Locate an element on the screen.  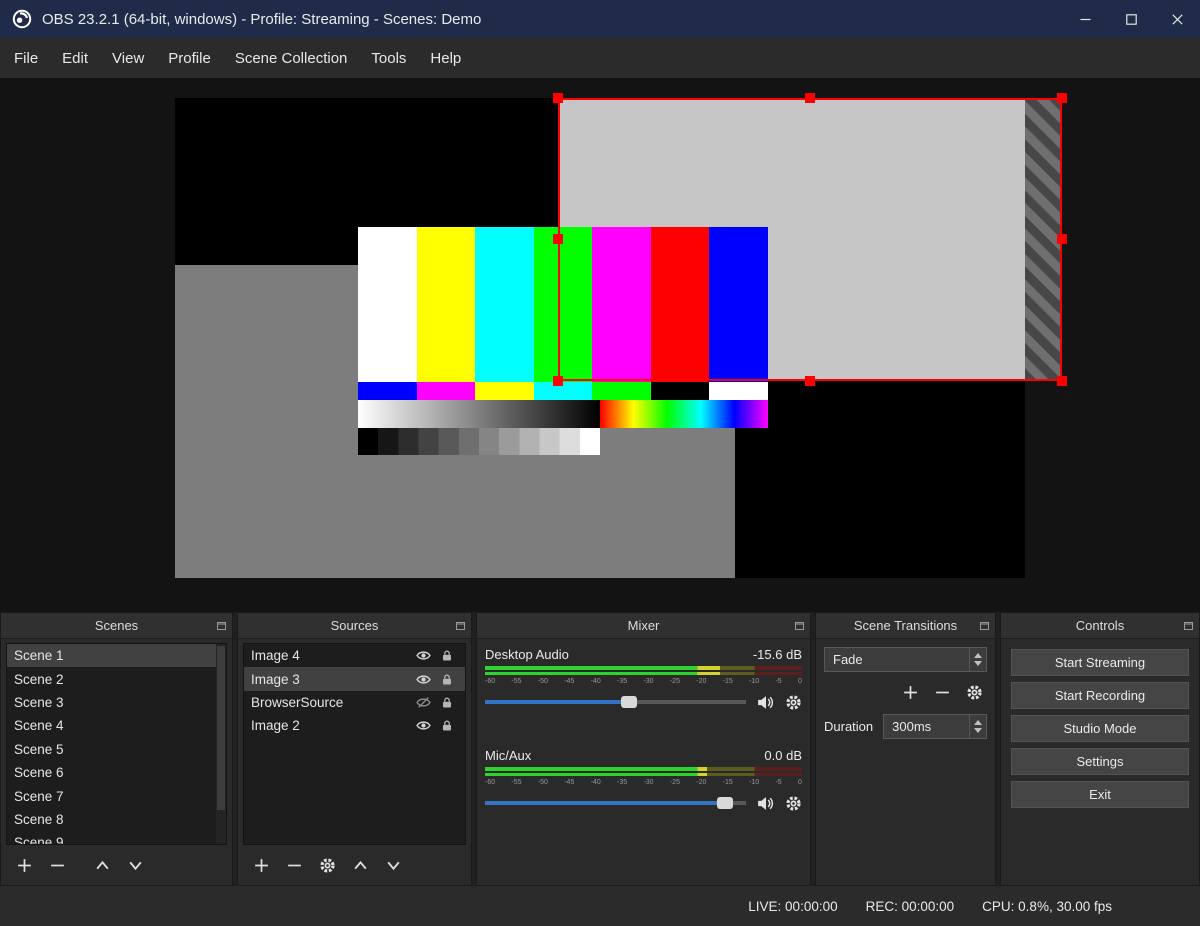
transition-select: Fade is located at coordinates (905, 659).